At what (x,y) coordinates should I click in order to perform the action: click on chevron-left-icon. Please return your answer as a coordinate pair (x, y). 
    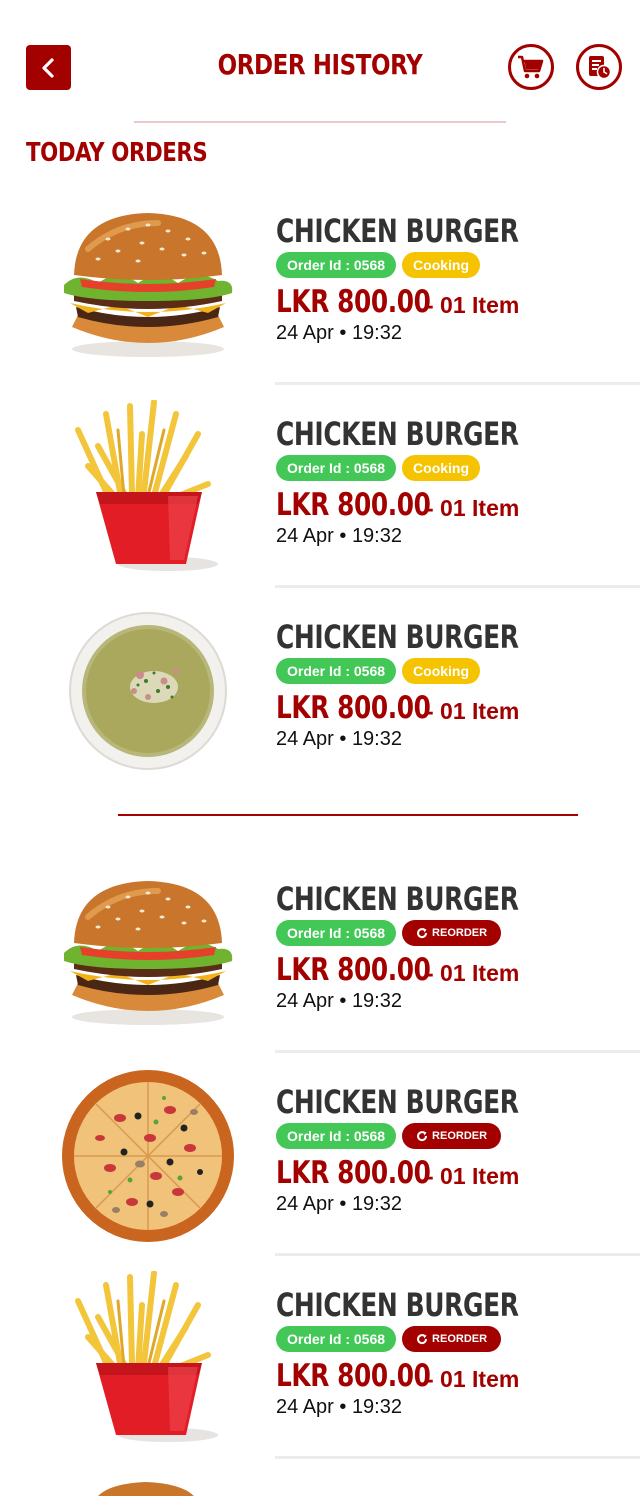
    Looking at the image, I should click on (47, 67).